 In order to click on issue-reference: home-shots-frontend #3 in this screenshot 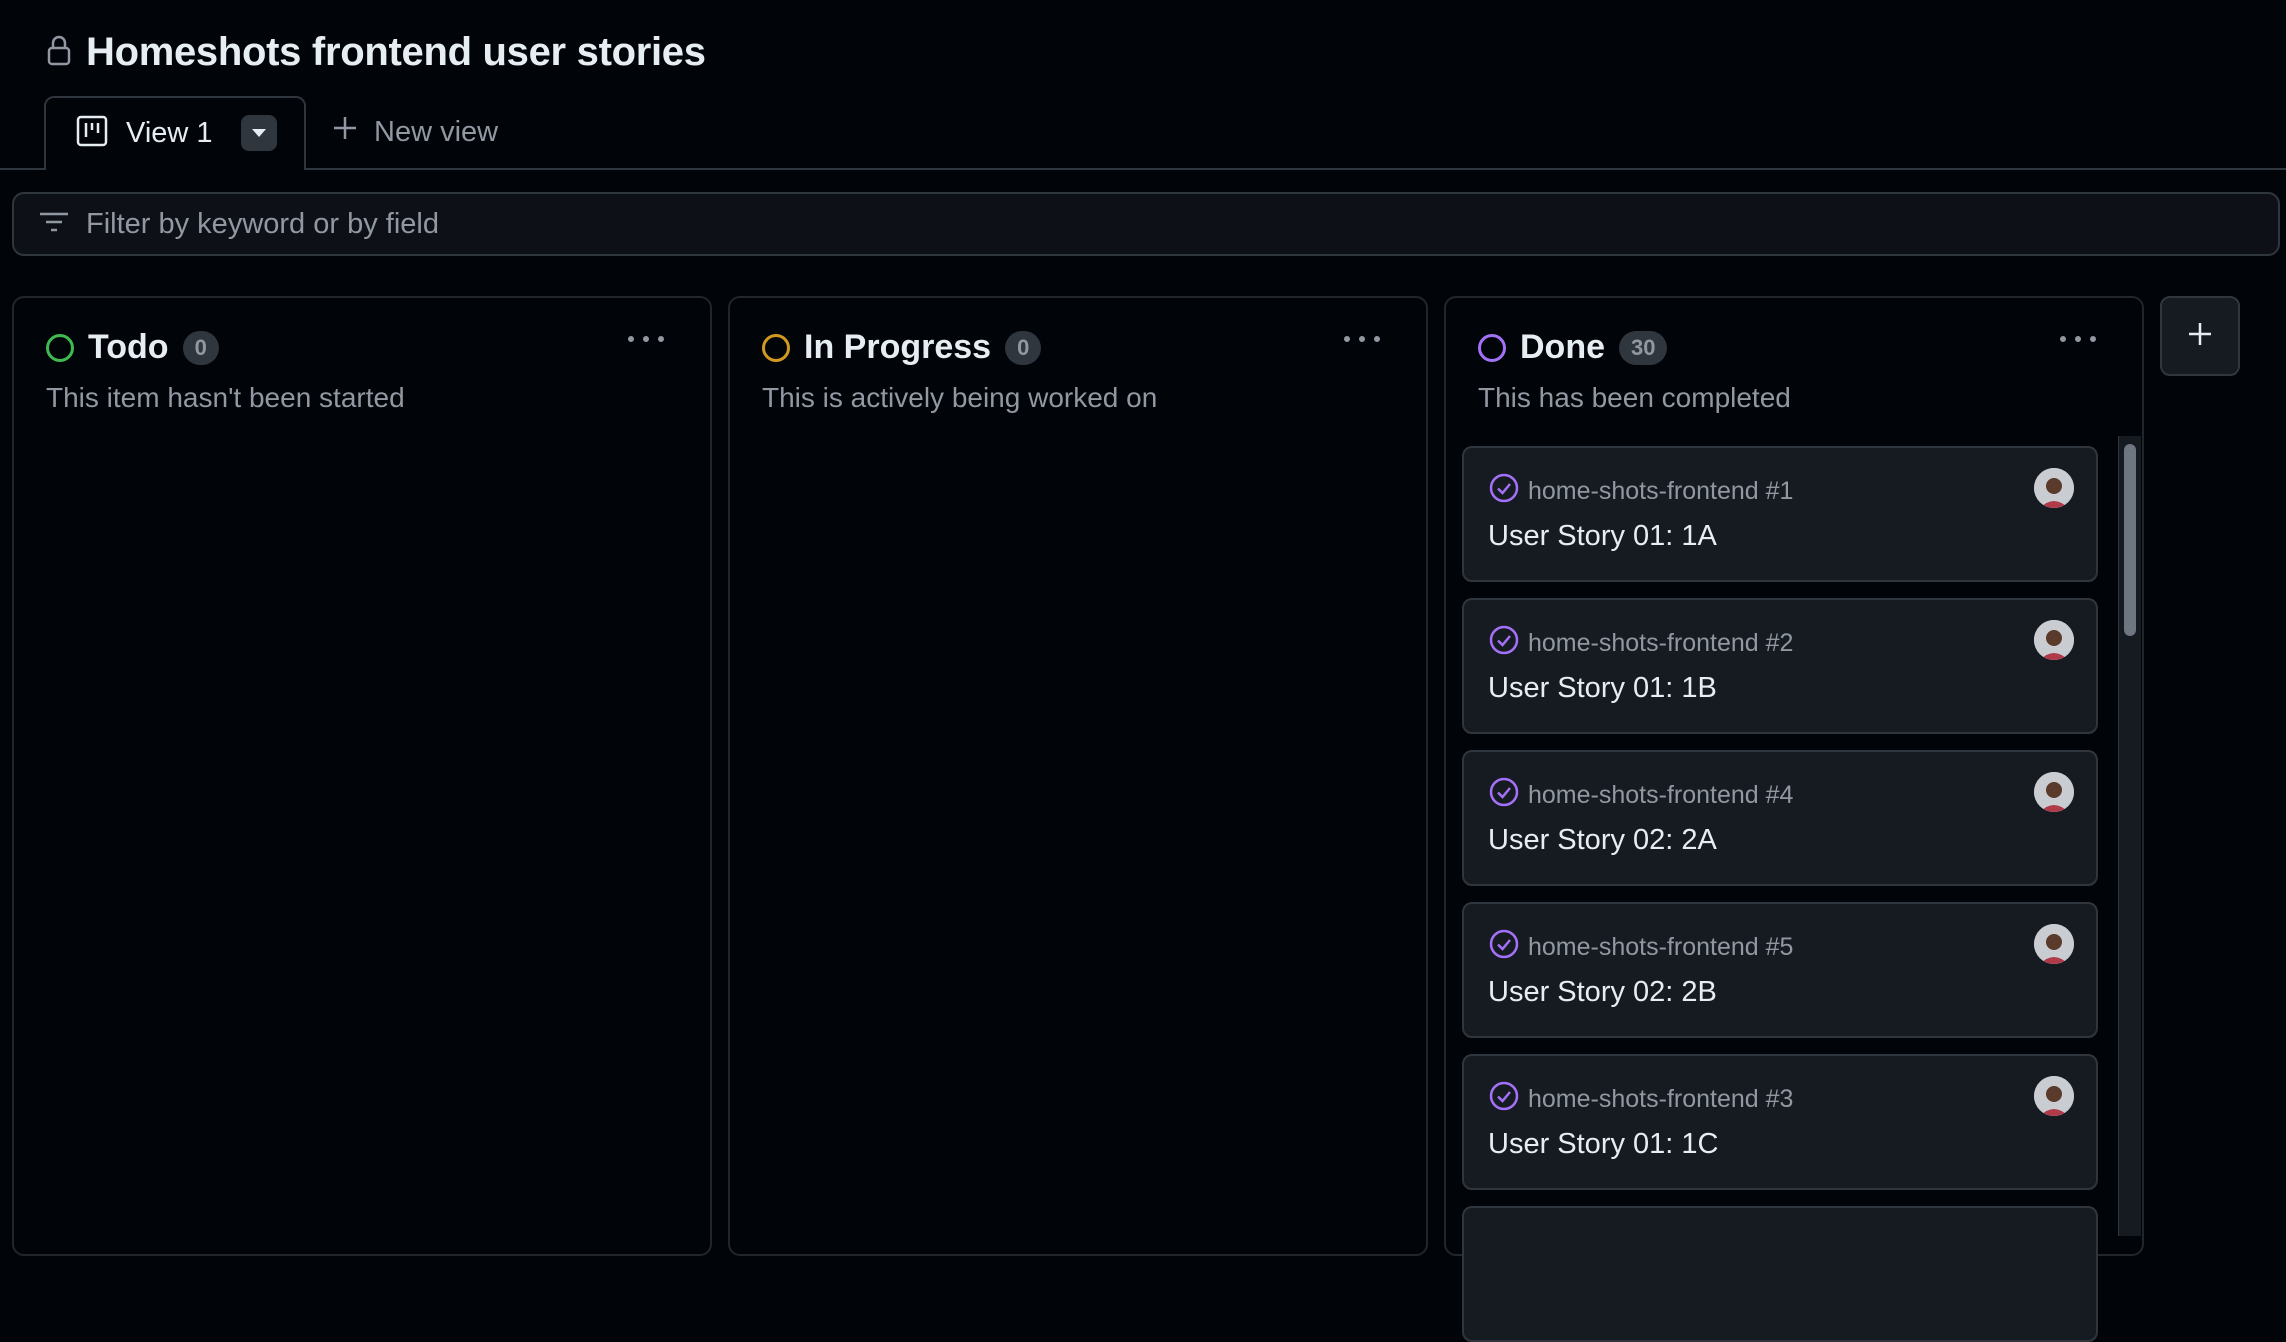, I will do `click(1661, 1099)`.